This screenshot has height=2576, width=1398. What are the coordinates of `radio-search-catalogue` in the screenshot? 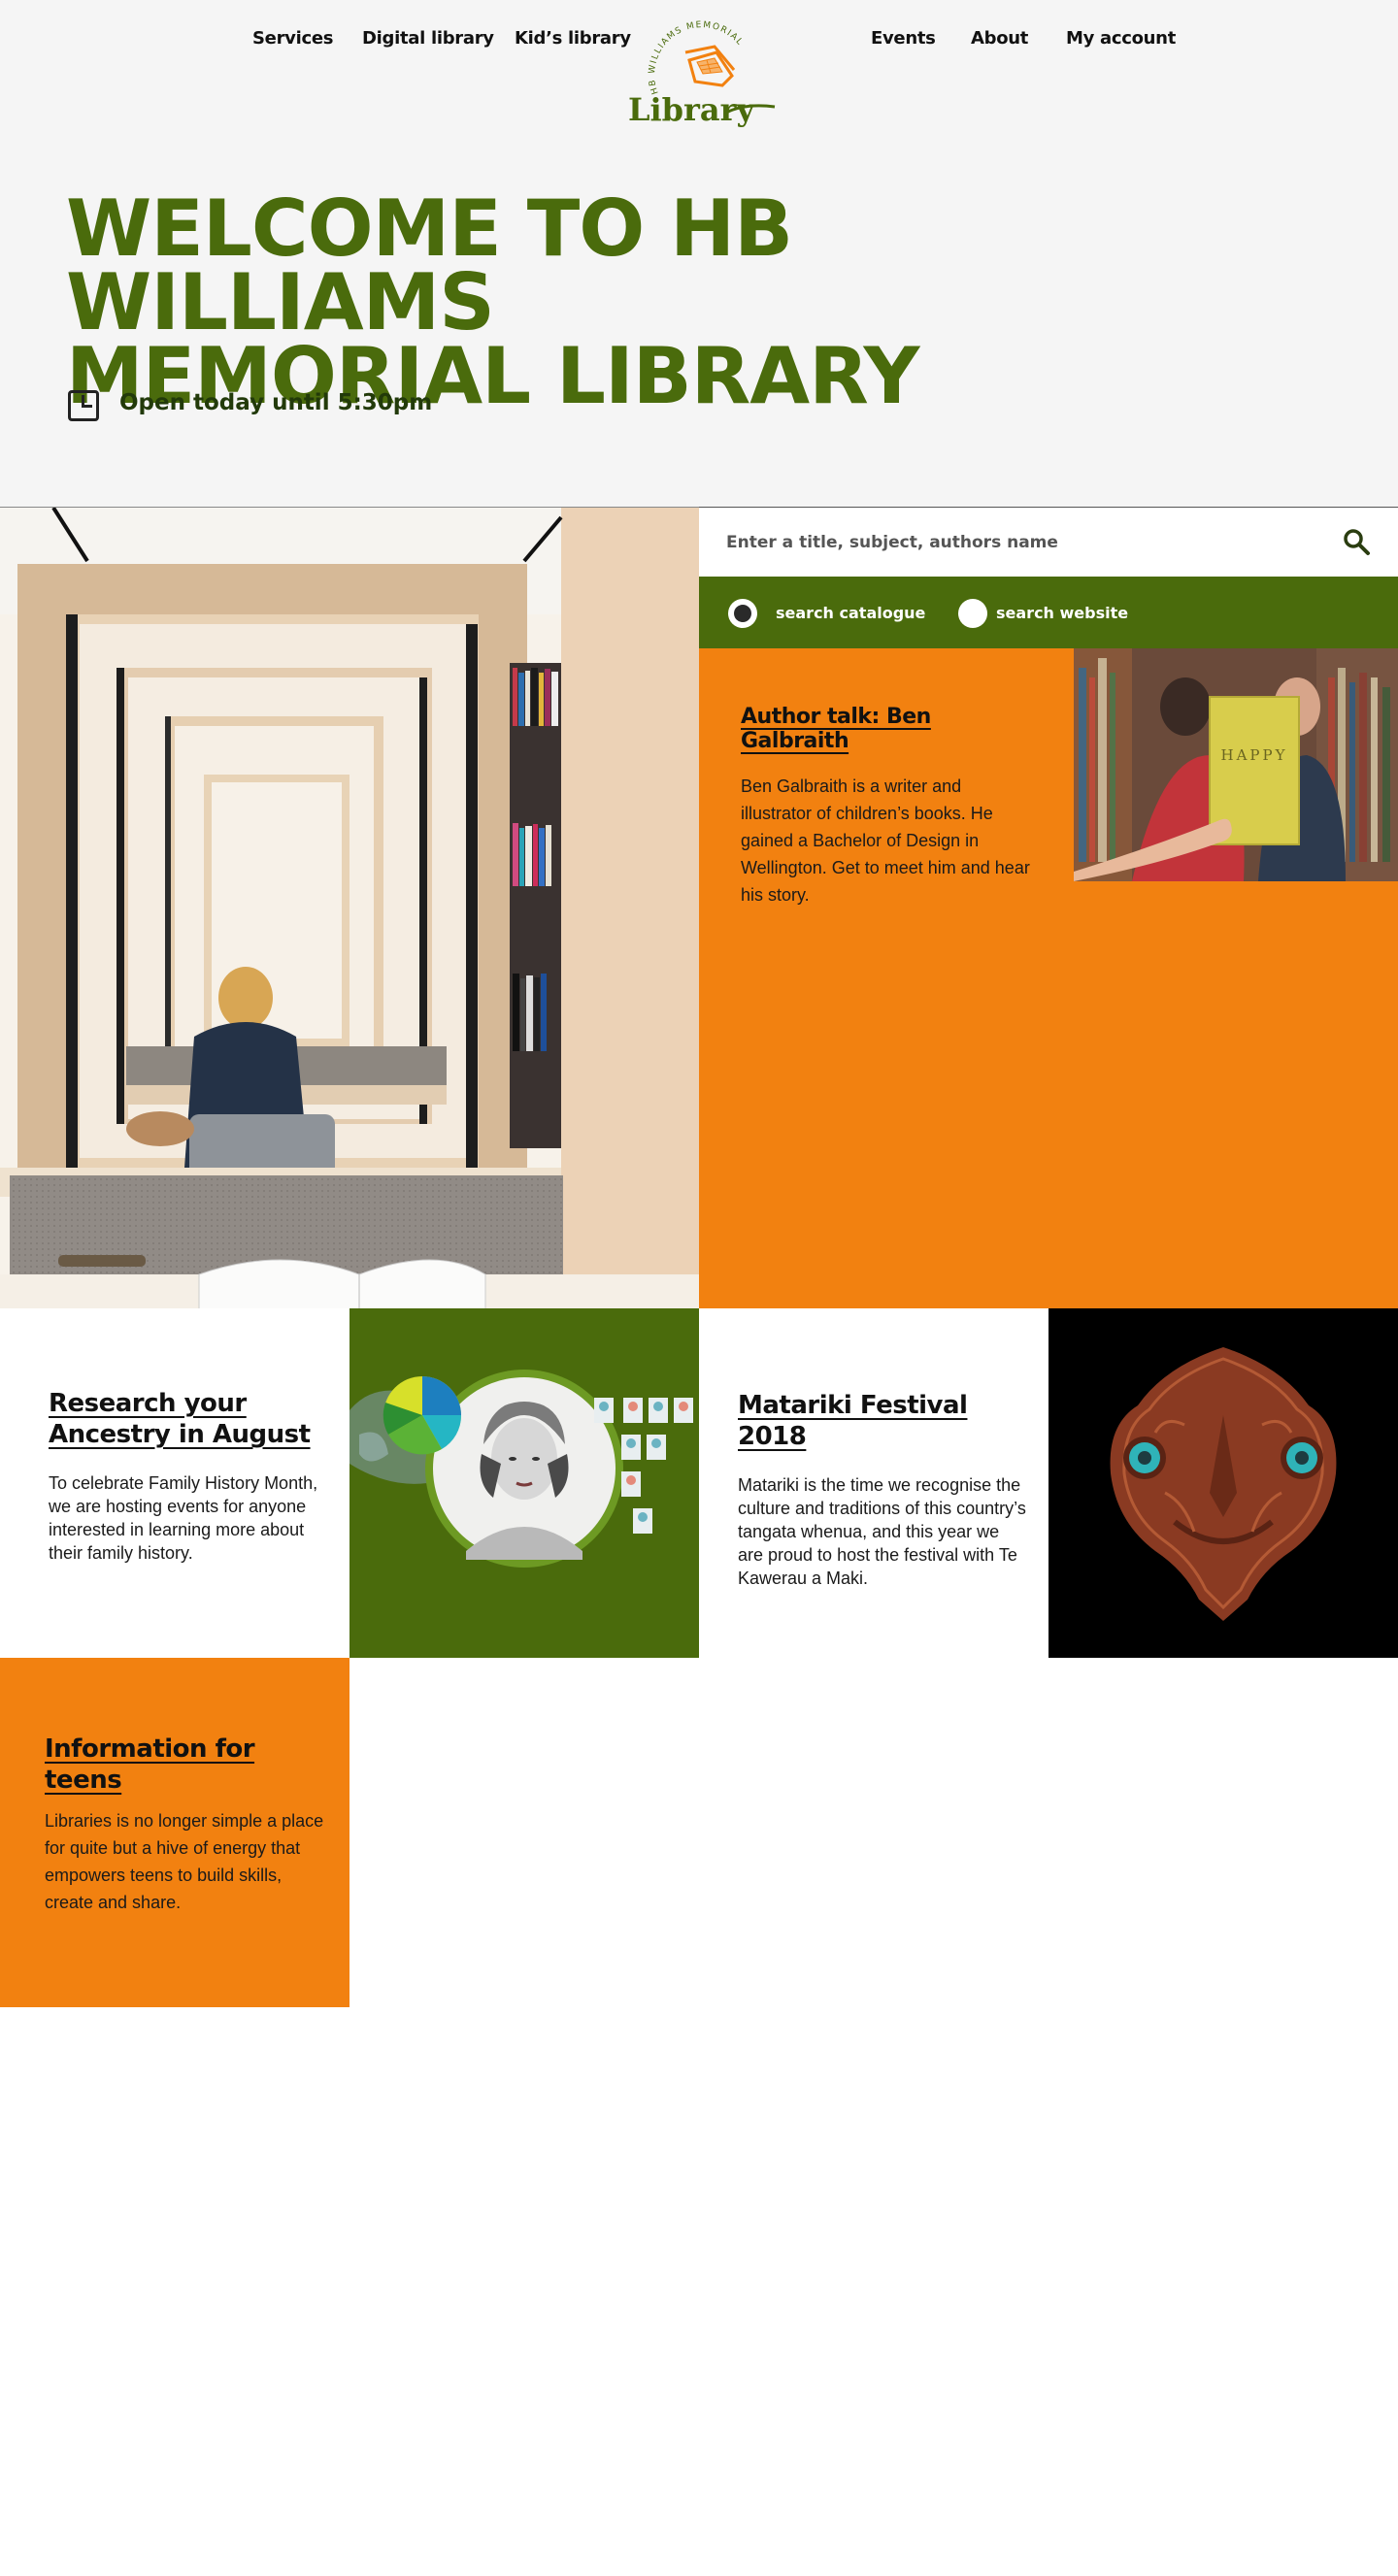 It's located at (742, 613).